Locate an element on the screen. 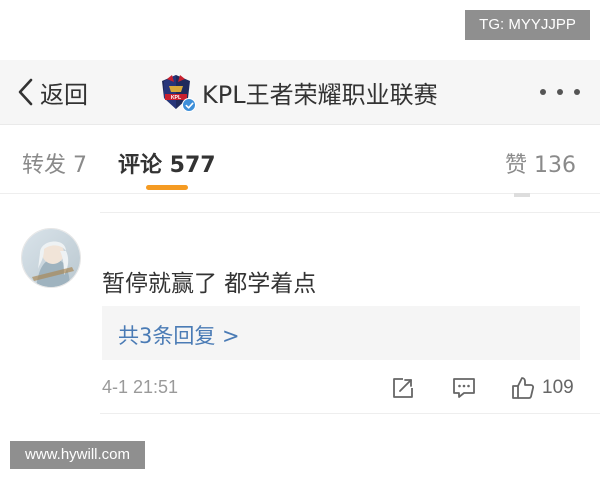 This screenshot has width=600, height=480. divider-accent is located at coordinates (522, 195).